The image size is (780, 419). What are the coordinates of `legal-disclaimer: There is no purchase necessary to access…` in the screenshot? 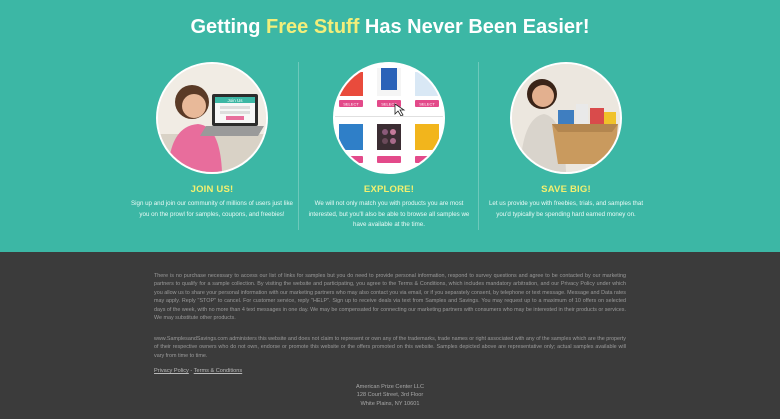 It's located at (390, 297).